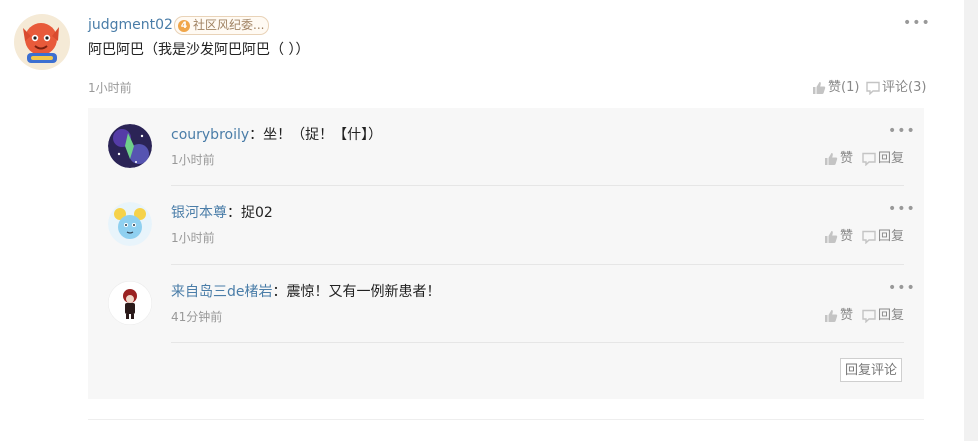  I want to click on main-comment-text: 阿巴阿巴（我是沙发阿巴阿巴（ ））, so click(199, 50).